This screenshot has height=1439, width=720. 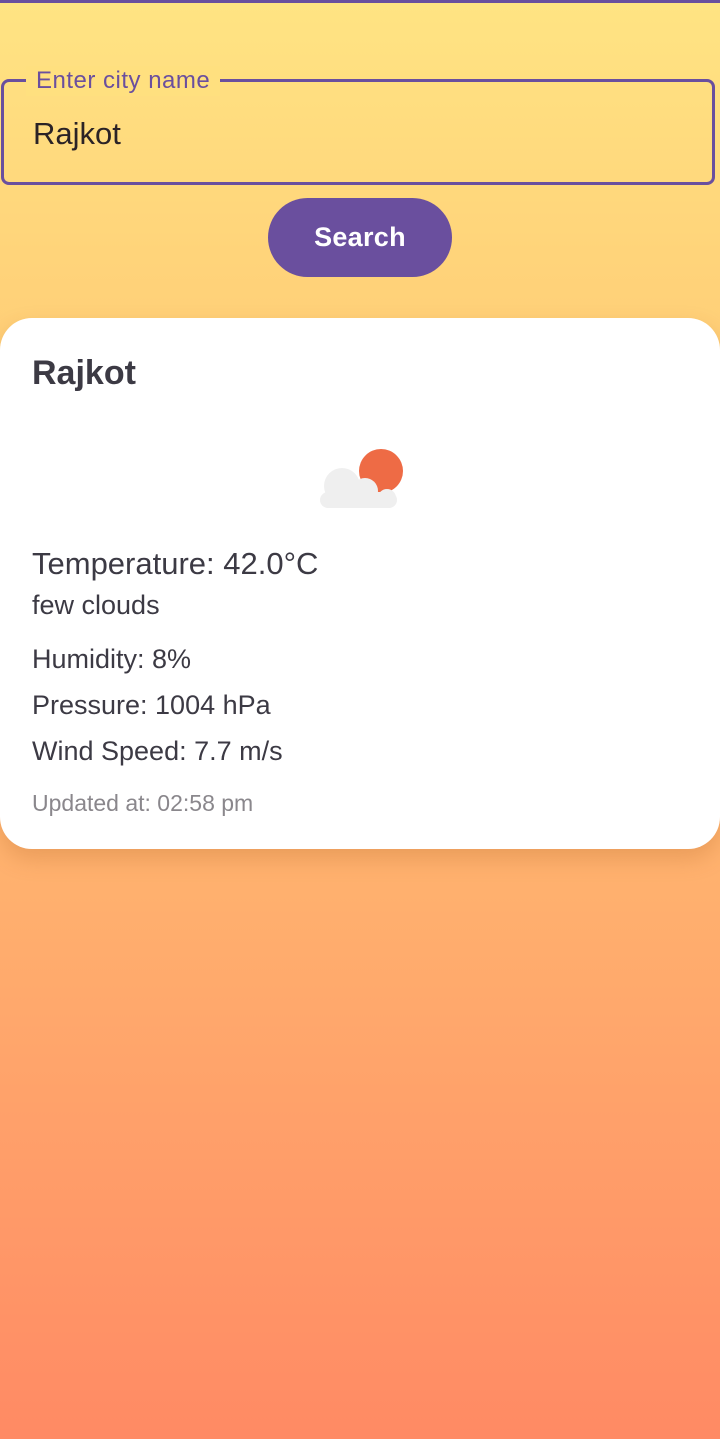 I want to click on city-search-field: Enter city name, so click(x=358, y=125).